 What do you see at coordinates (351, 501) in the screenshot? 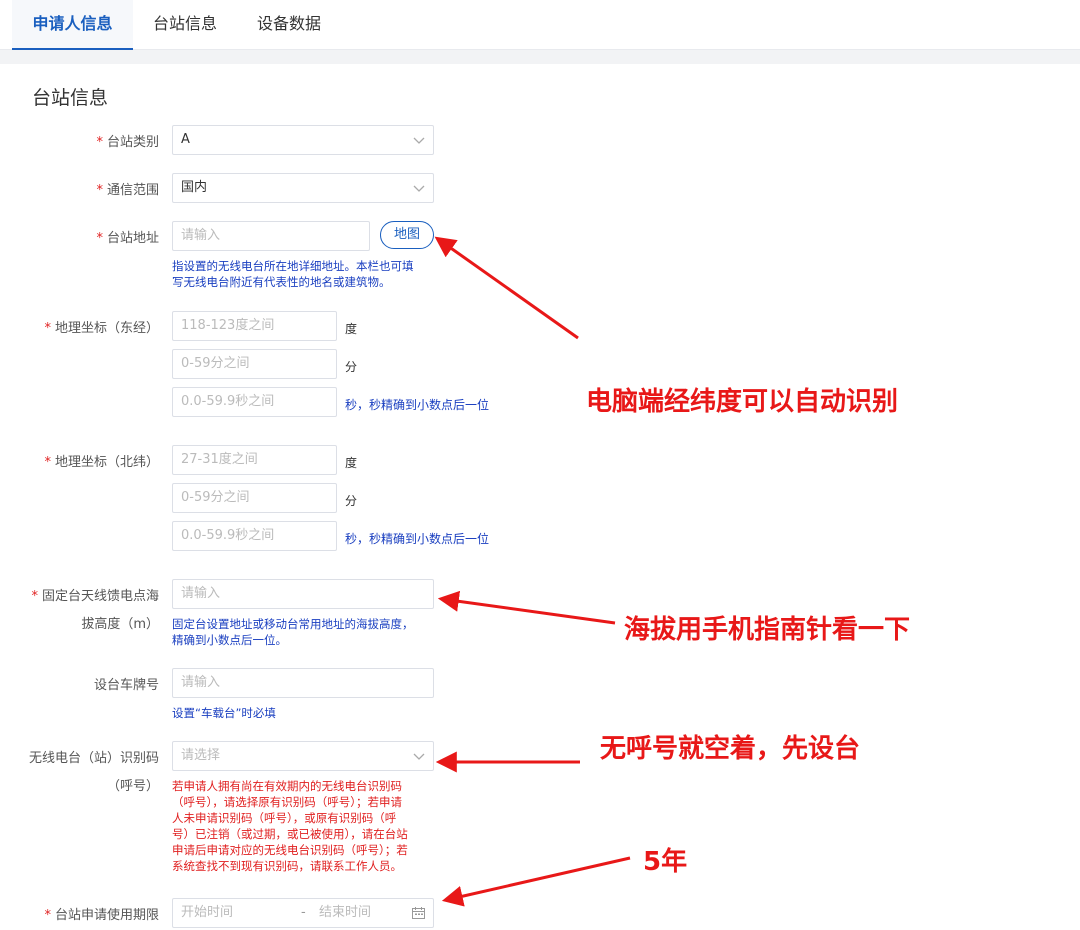
I see `latitude-minute-unit: 分` at bounding box center [351, 501].